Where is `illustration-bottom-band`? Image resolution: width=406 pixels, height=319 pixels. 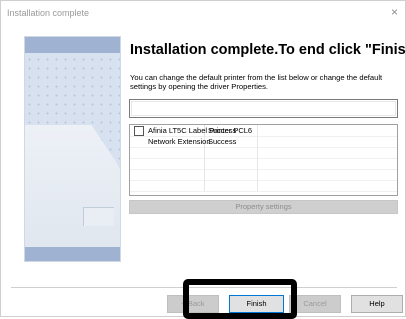 illustration-bottom-band is located at coordinates (72, 254).